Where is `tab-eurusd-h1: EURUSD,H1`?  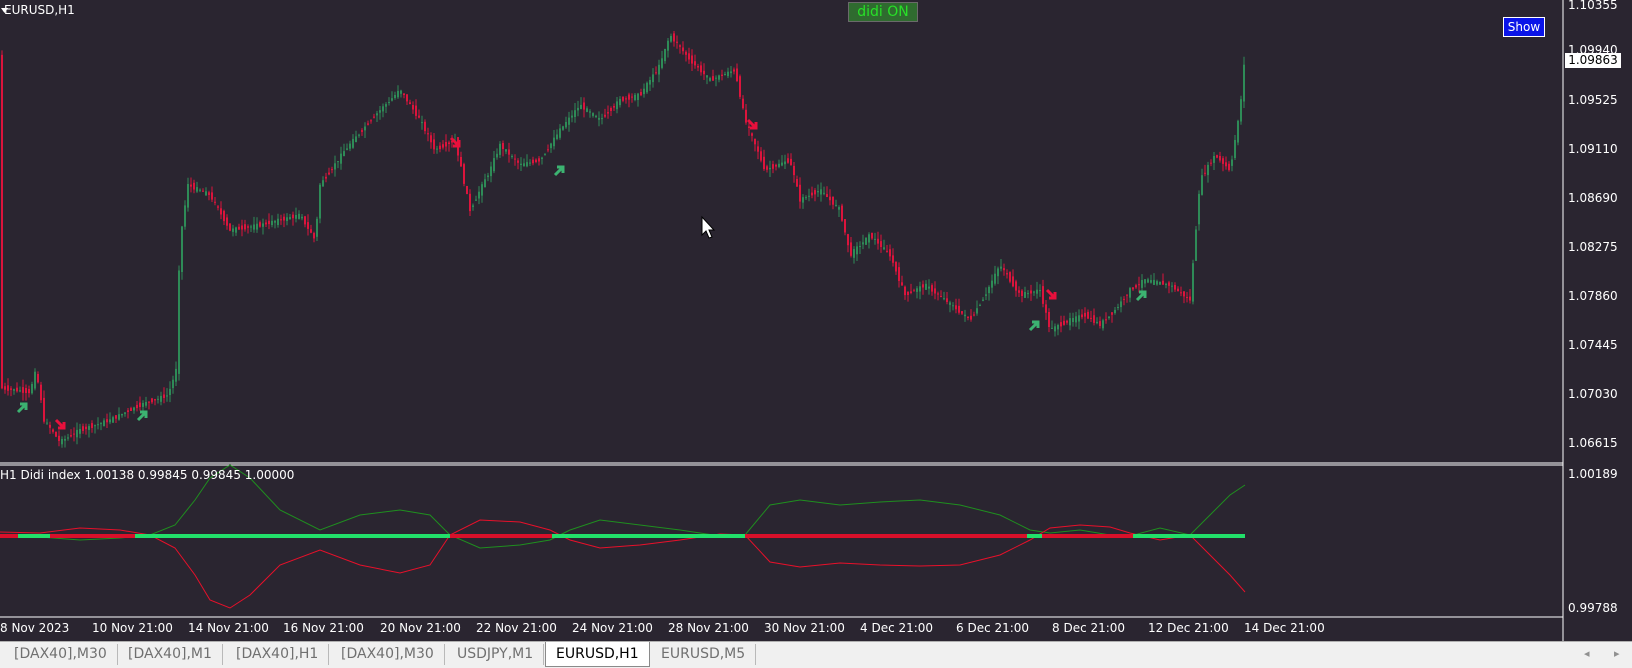
tab-eurusd-h1: EURUSD,H1 is located at coordinates (597, 654).